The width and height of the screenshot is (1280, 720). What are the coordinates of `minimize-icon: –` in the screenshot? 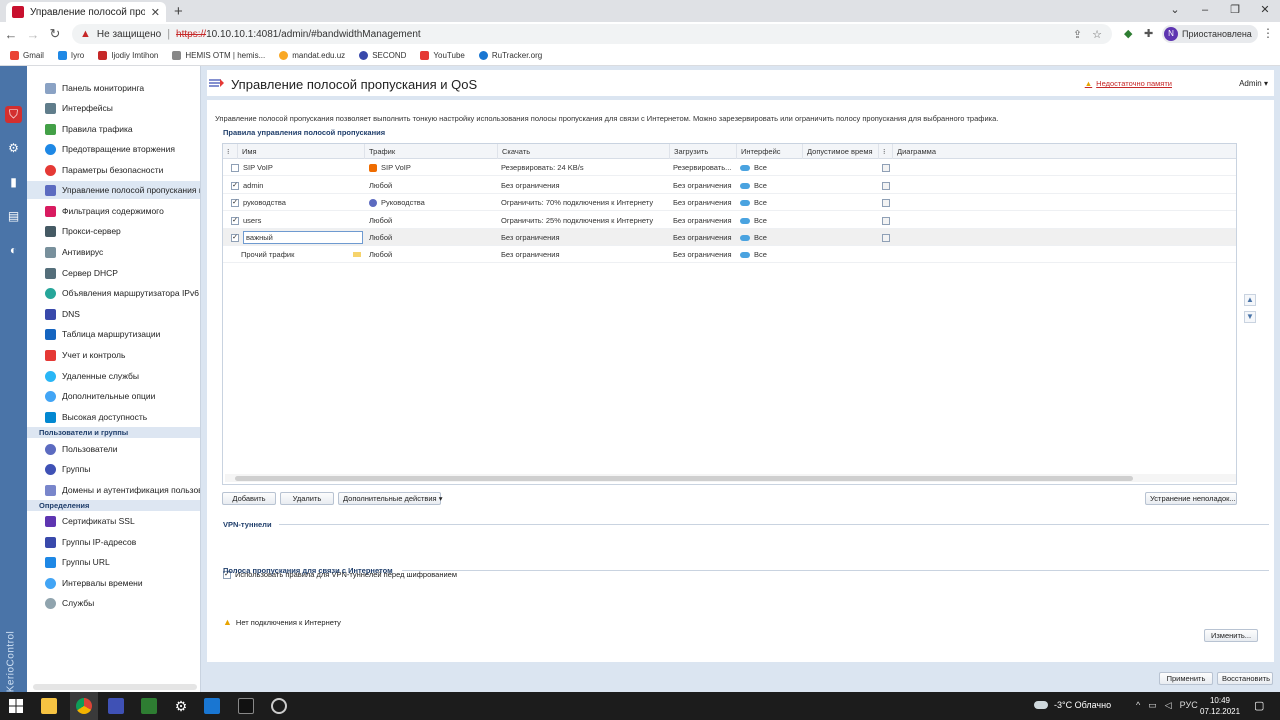 It's located at (1205, 10).